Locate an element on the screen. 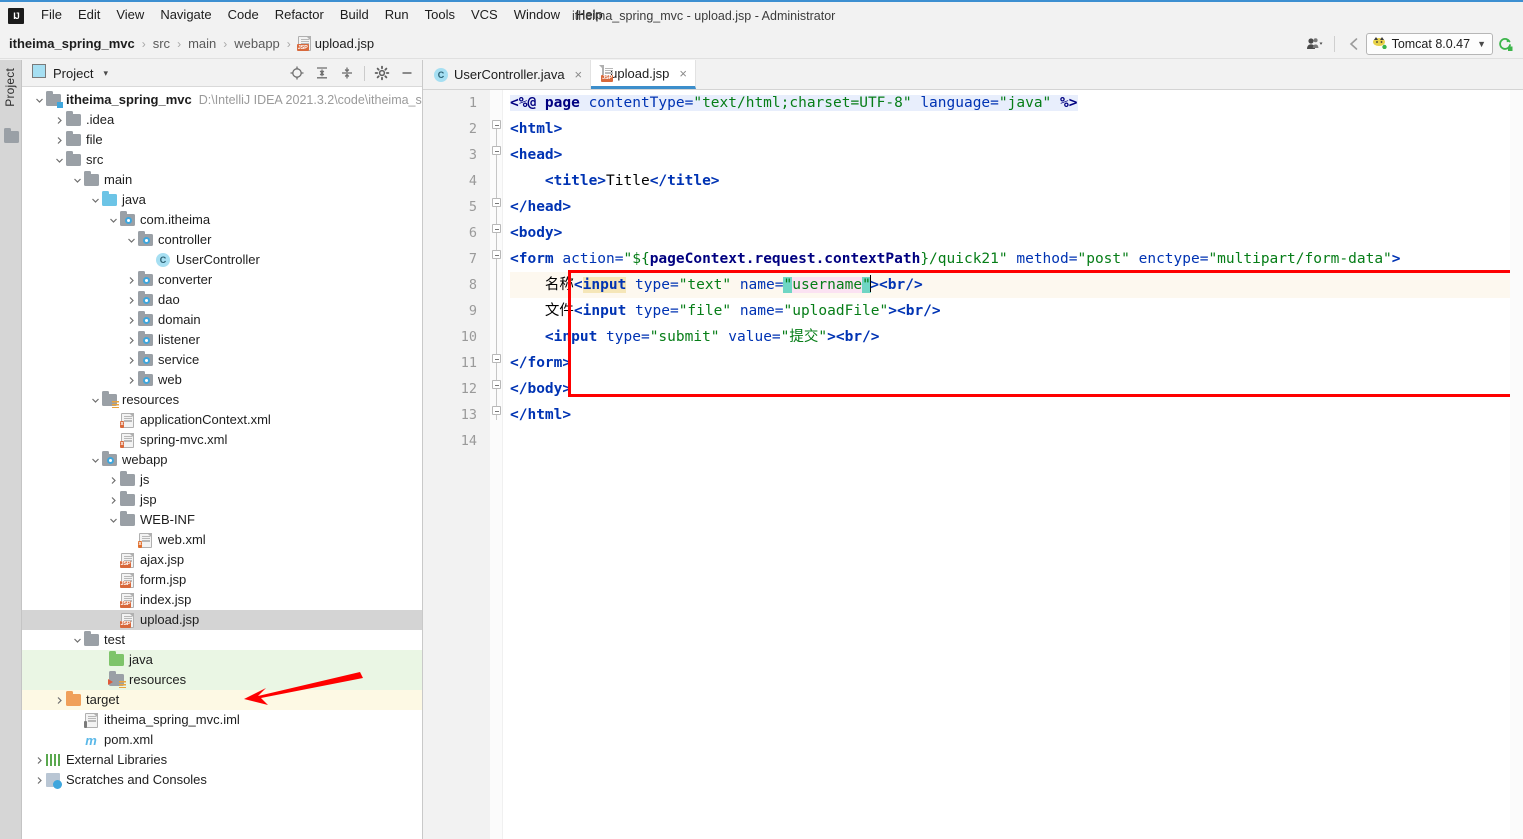 This screenshot has width=1523, height=839. user-avatar-icon is located at coordinates (1314, 44).